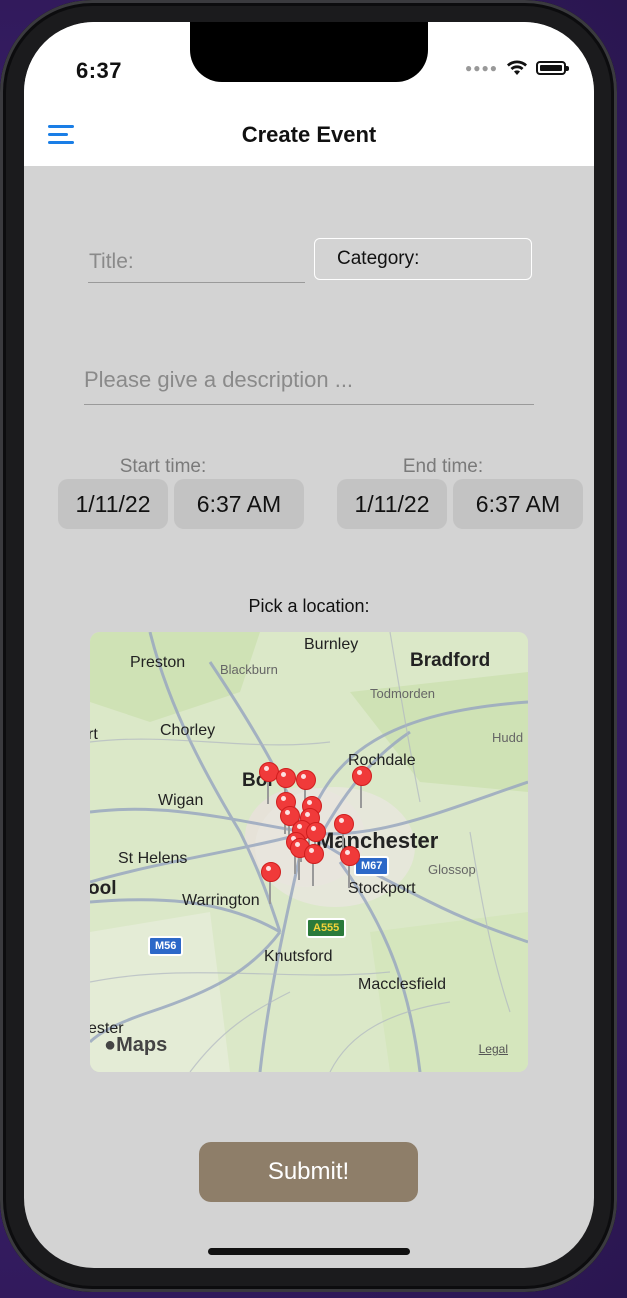  What do you see at coordinates (450, 660) in the screenshot?
I see `map-label-bradford: Bradford` at bounding box center [450, 660].